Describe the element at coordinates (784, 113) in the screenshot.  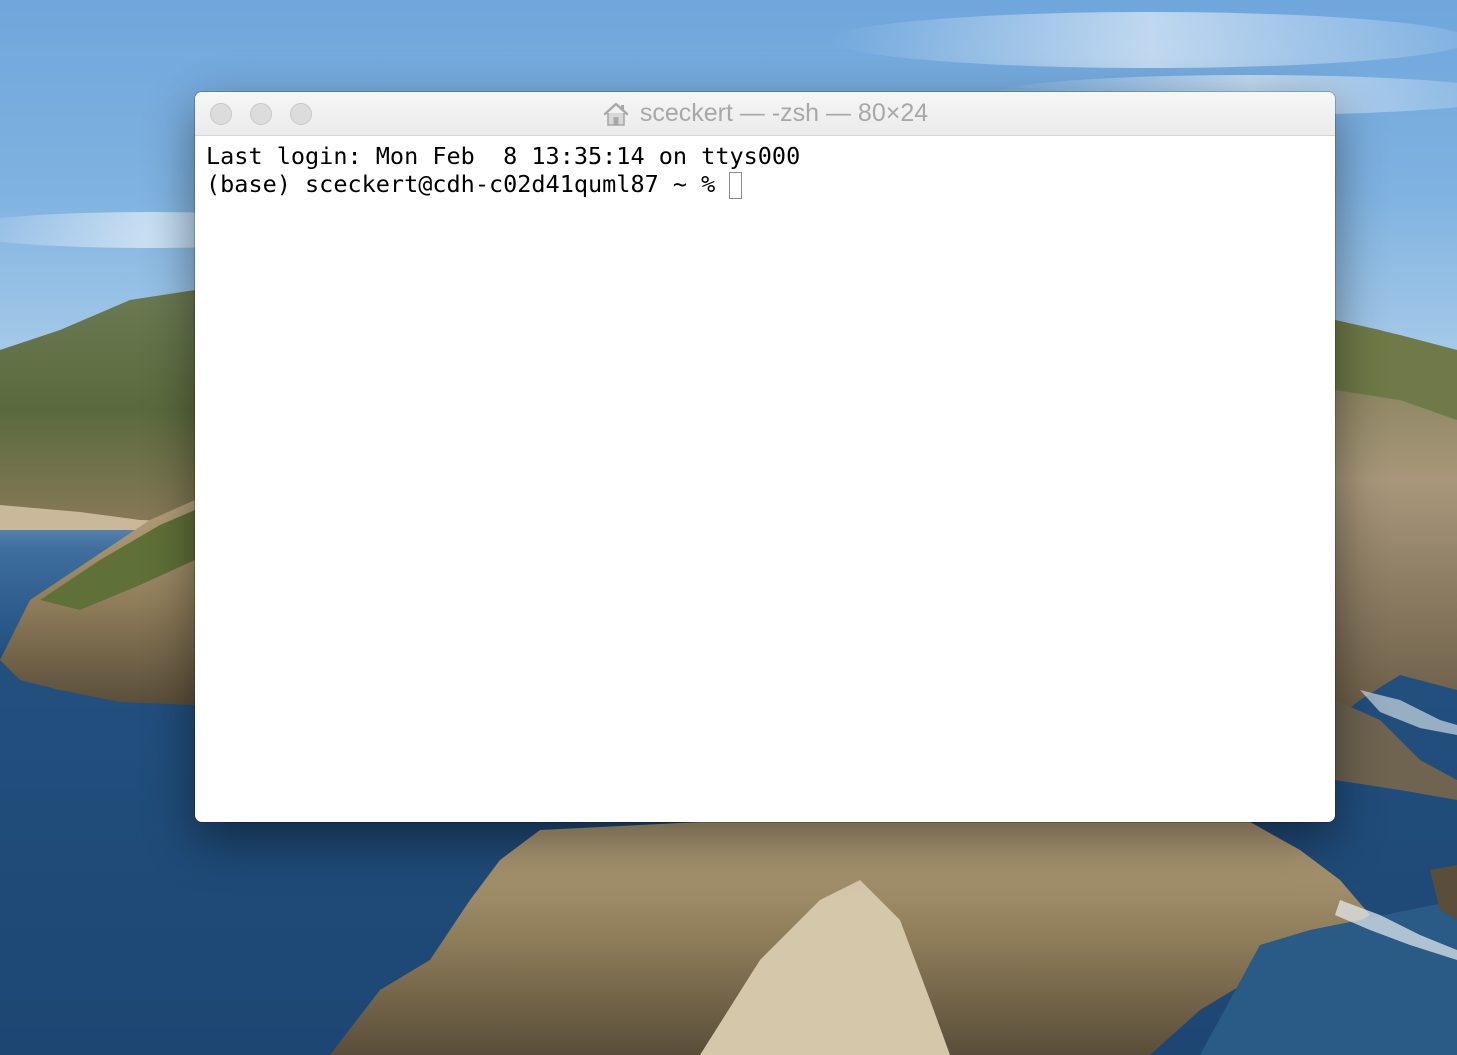
I see `window-title-text: sceckert — -zsh — 80×24` at that location.